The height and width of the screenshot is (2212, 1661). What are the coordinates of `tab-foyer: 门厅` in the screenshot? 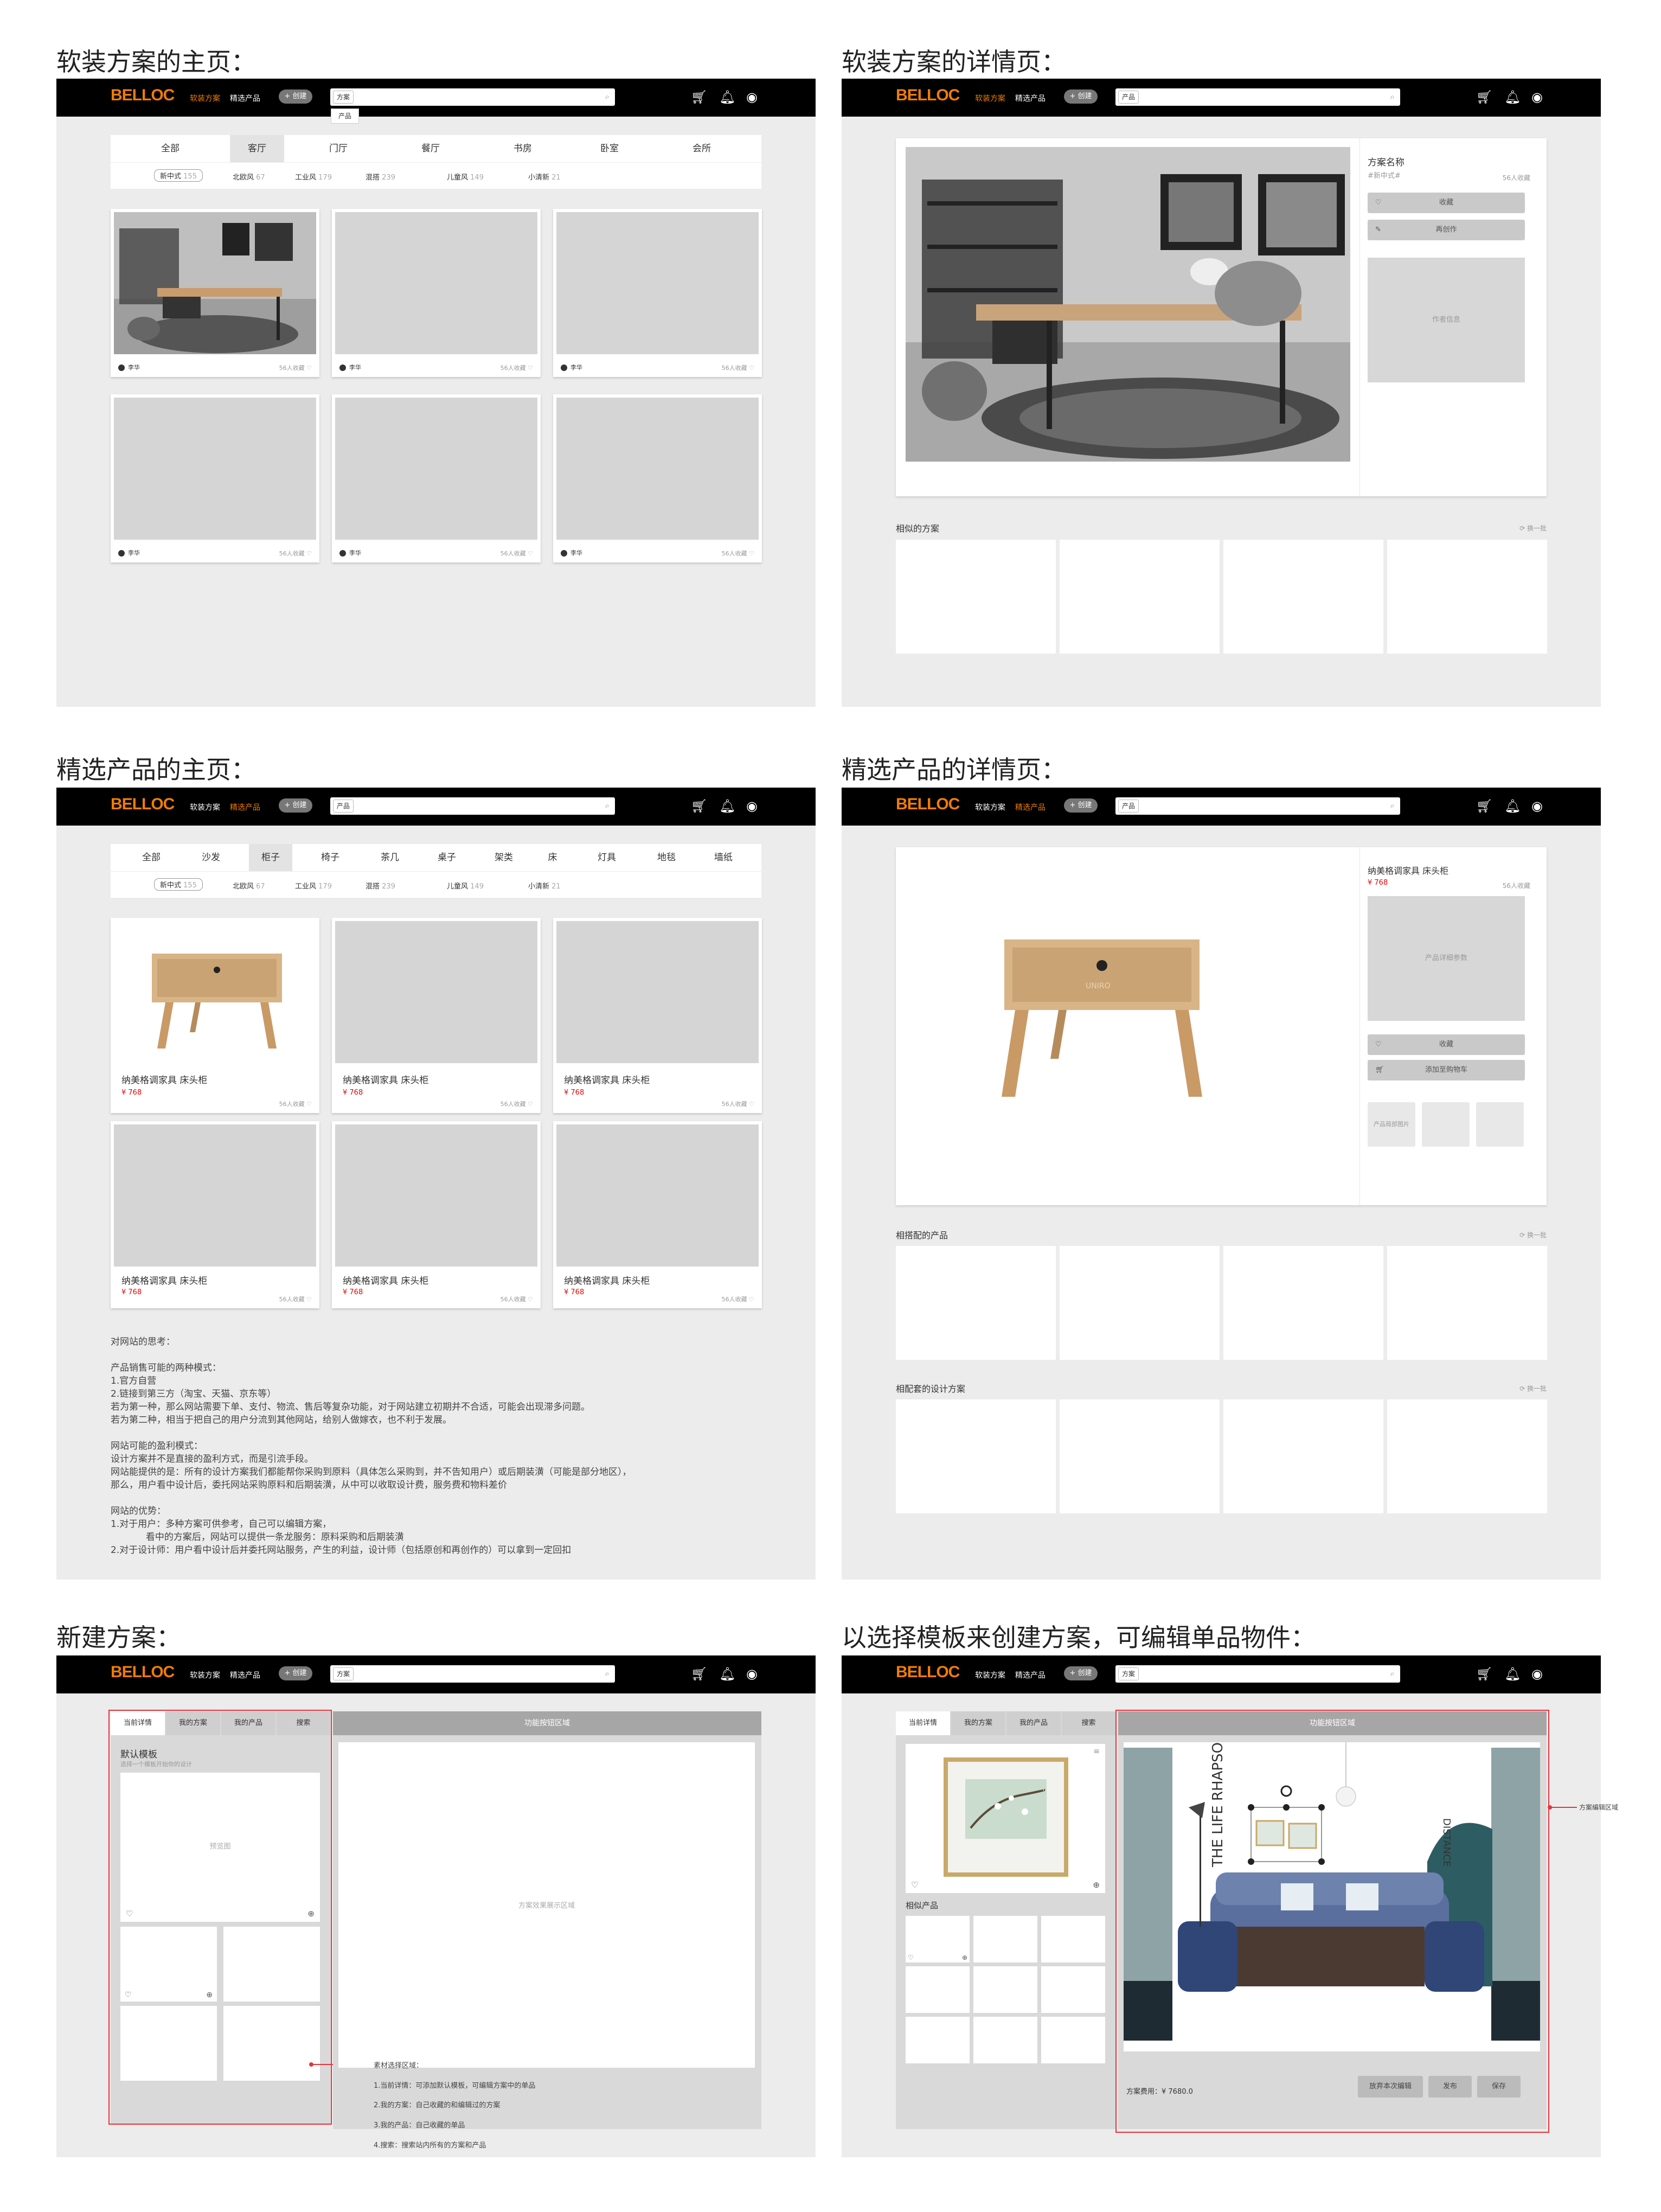 It's located at (338, 148).